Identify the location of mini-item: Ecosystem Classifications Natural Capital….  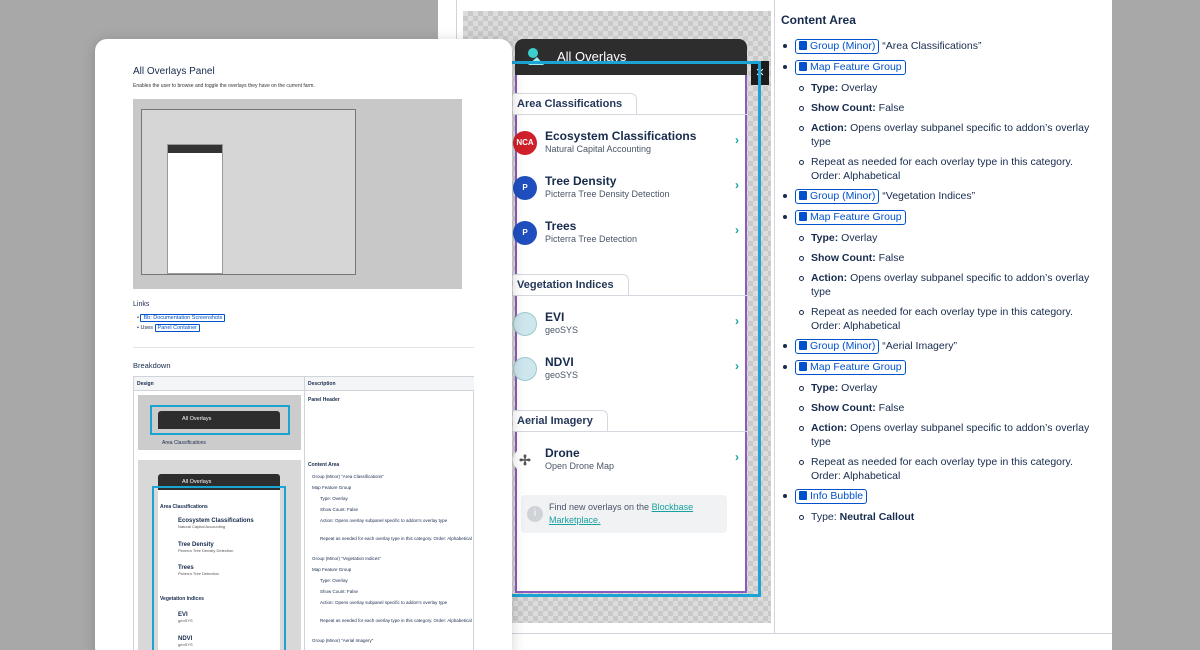
(216, 523).